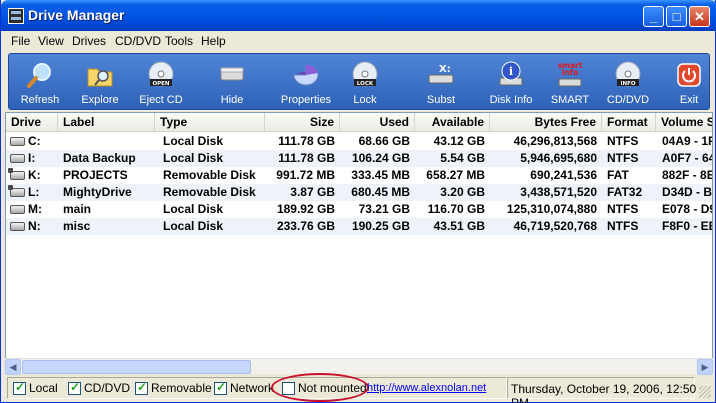  Describe the element at coordinates (689, 100) in the screenshot. I see `exit-label: Exit` at that location.